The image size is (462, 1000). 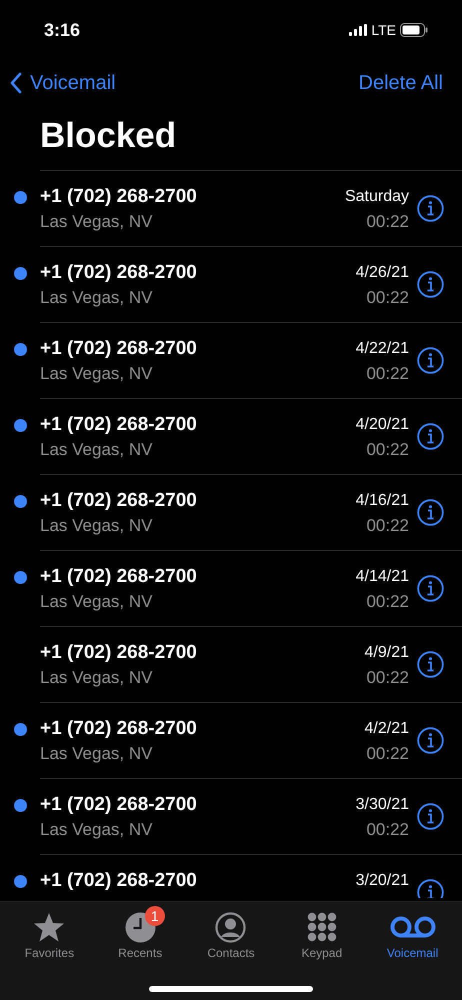 What do you see at coordinates (383, 30) in the screenshot?
I see `network-label: LTE` at bounding box center [383, 30].